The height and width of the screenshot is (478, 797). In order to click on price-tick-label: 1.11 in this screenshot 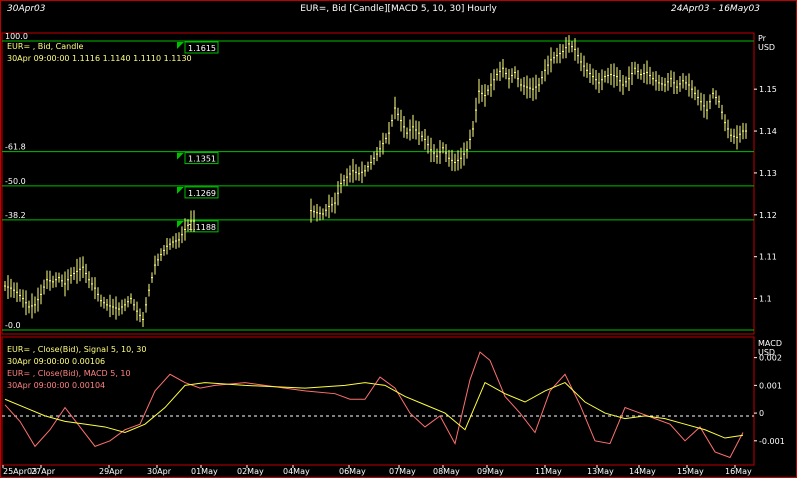, I will do `click(768, 257)`.